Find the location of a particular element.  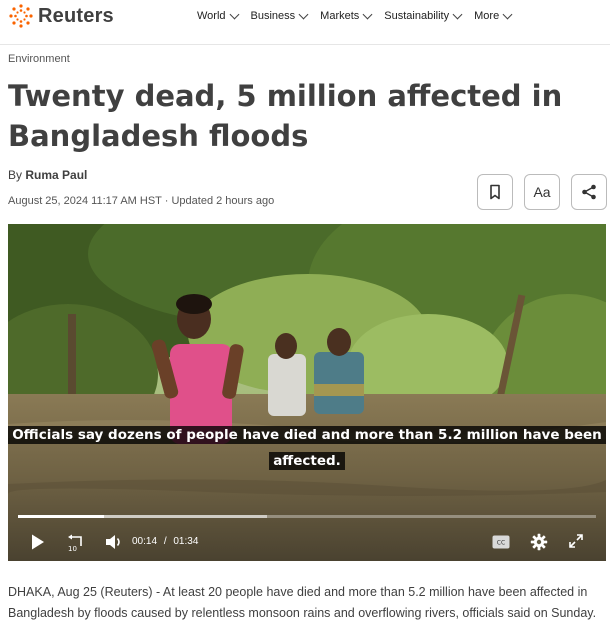

nav-more-label: More is located at coordinates (487, 16).